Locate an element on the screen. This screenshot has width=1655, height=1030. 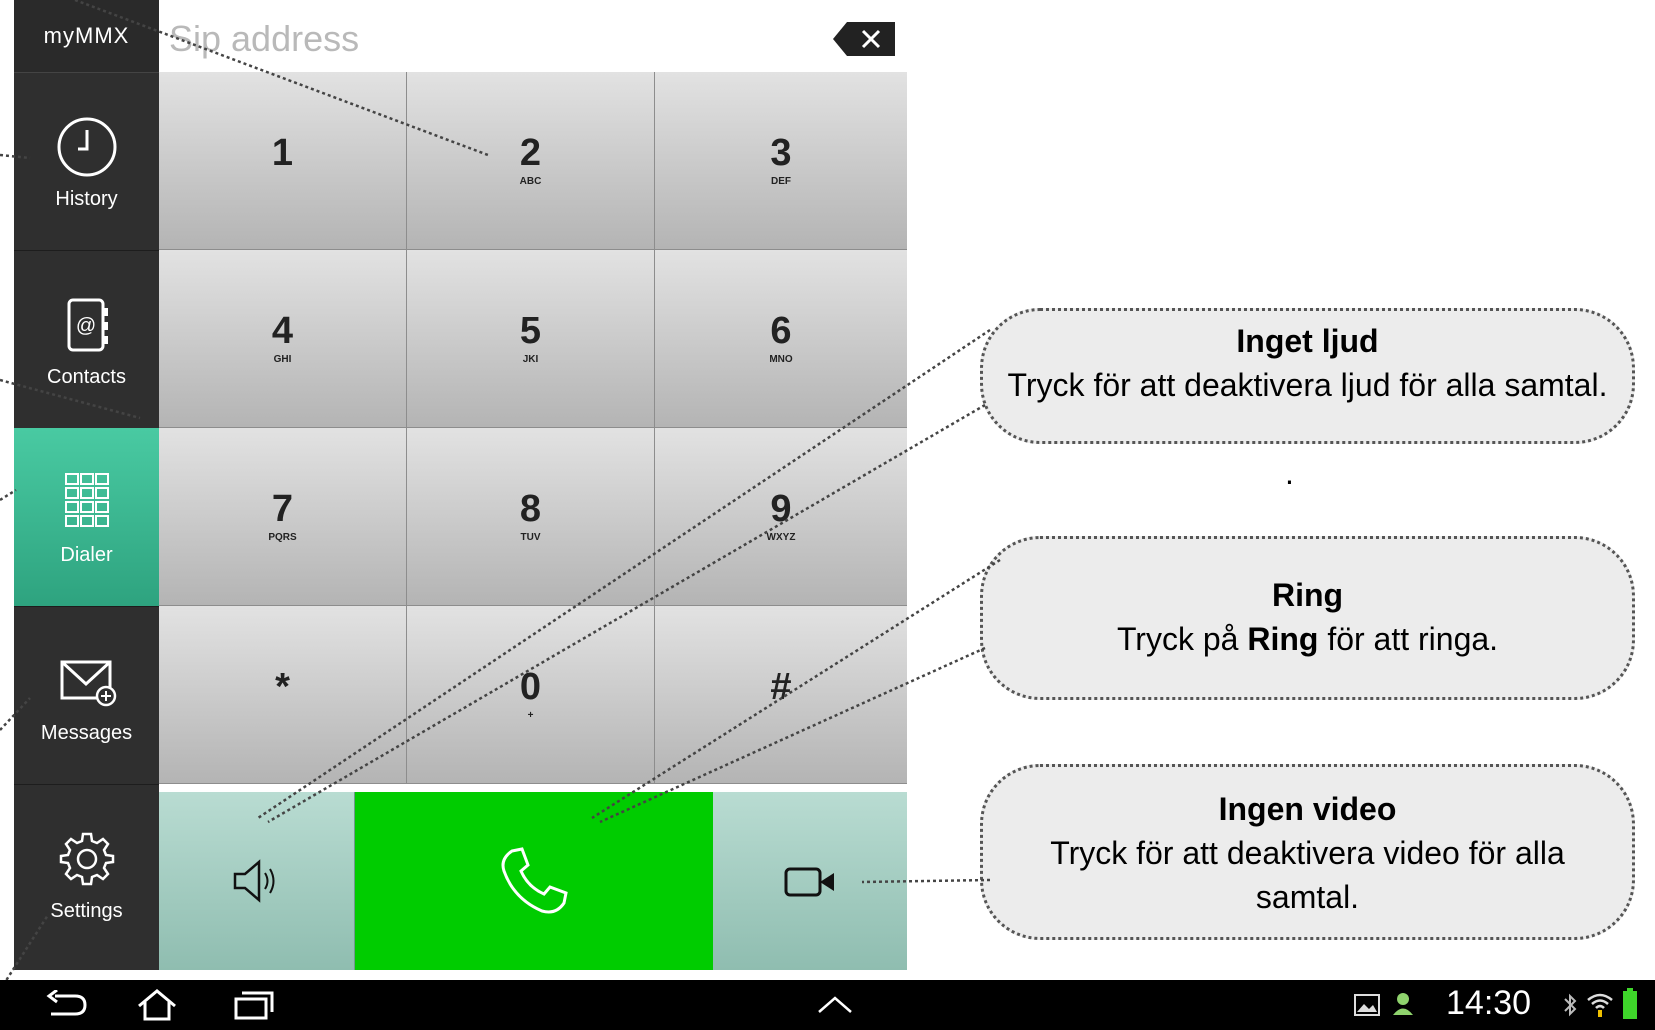
sidebar-item-history: History is located at coordinates (86, 161).